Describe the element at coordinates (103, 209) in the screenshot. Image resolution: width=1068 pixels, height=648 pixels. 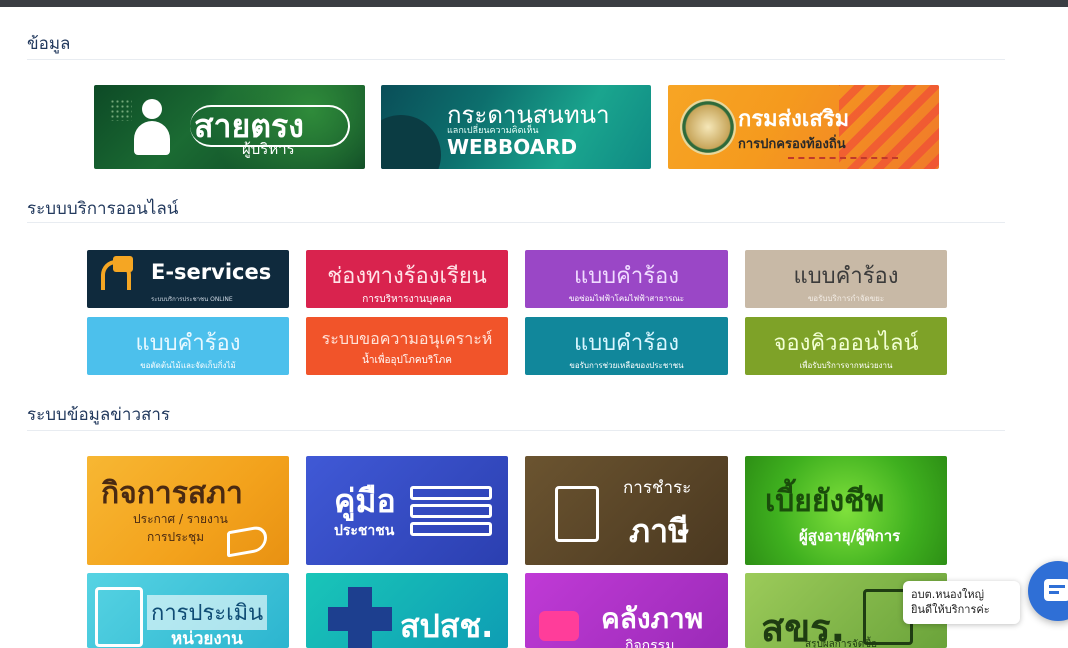
I see `section-title-services: ระบบบริการออนไลน์` at that location.